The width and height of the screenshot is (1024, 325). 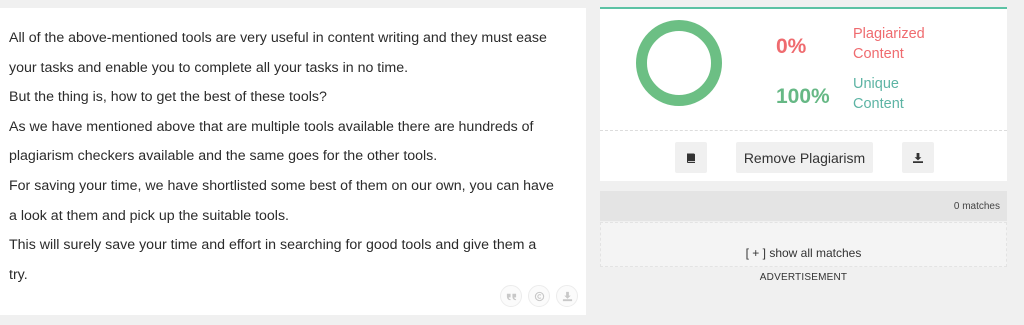 I want to click on report-button, so click(x=691, y=157).